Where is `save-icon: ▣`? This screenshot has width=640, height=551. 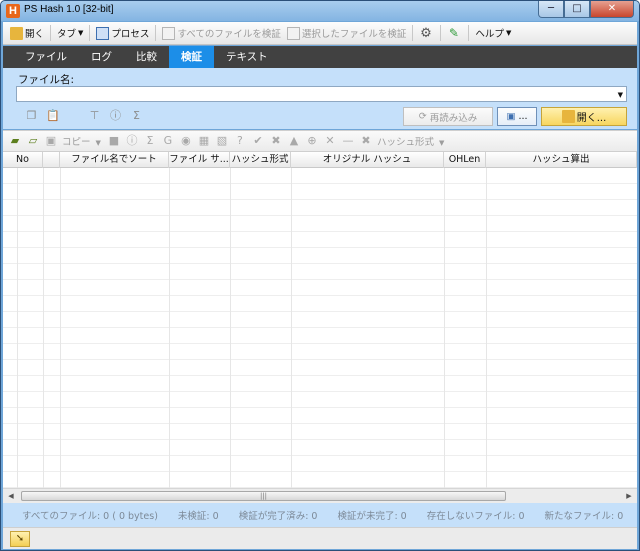
save-icon: ▣ is located at coordinates (51, 141).